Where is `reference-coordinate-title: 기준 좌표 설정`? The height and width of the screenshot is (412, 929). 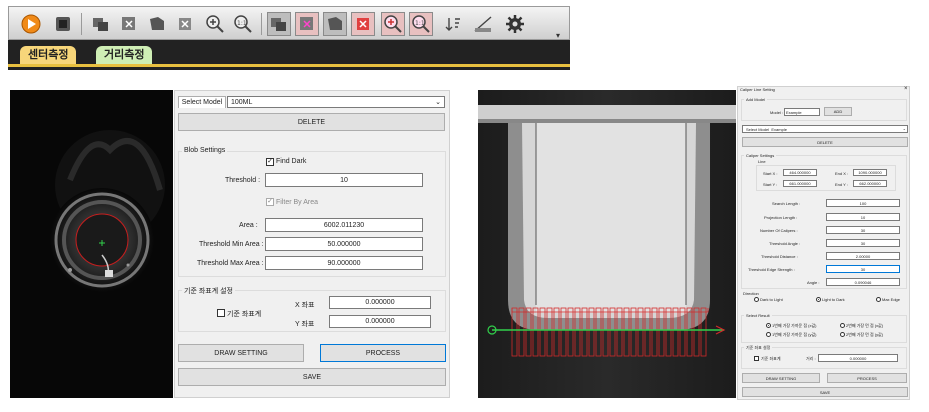
reference-coordinate-title: 기준 좌표 설정 is located at coordinates (758, 348).